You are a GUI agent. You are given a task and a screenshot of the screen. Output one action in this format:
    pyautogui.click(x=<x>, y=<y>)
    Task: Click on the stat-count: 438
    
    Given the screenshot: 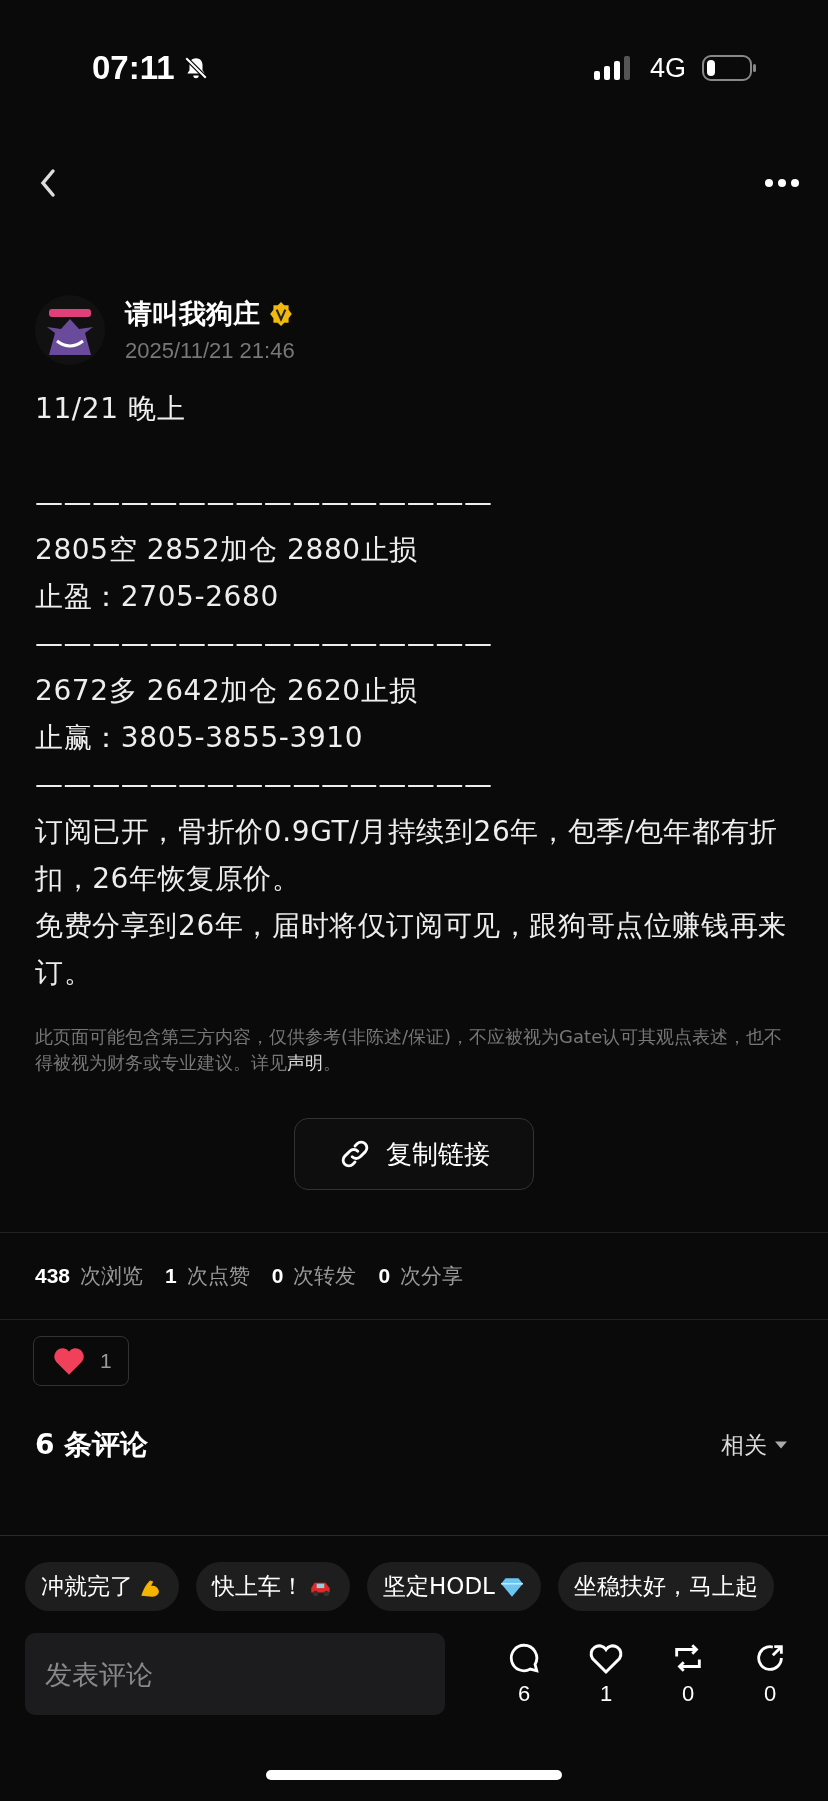 What is the action you would take?
    pyautogui.click(x=53, y=1276)
    